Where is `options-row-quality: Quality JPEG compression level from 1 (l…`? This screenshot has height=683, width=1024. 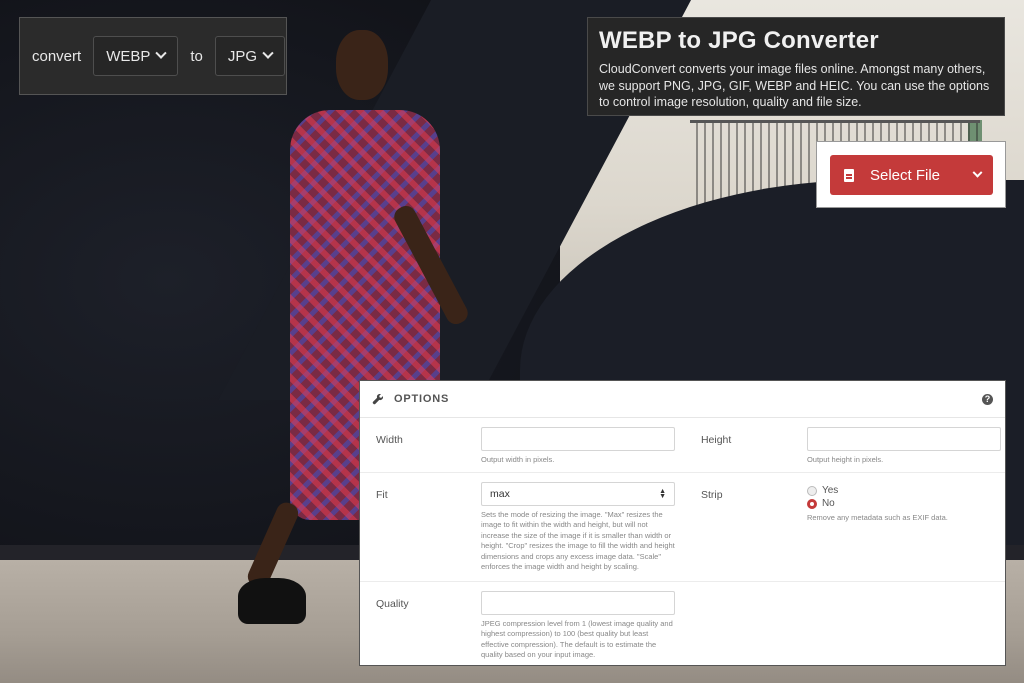
options-row-quality: Quality JPEG compression level from 1 (l… is located at coordinates (682, 623).